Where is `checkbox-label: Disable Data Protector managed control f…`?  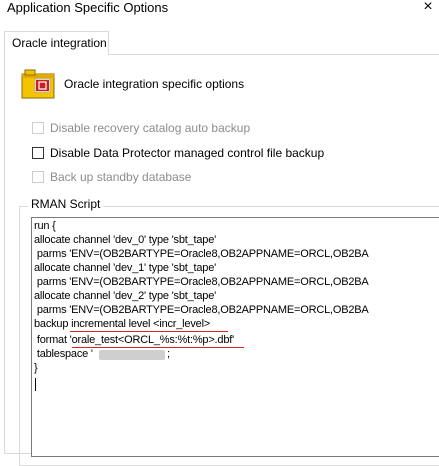 checkbox-label: Disable Data Protector managed control f… is located at coordinates (187, 153).